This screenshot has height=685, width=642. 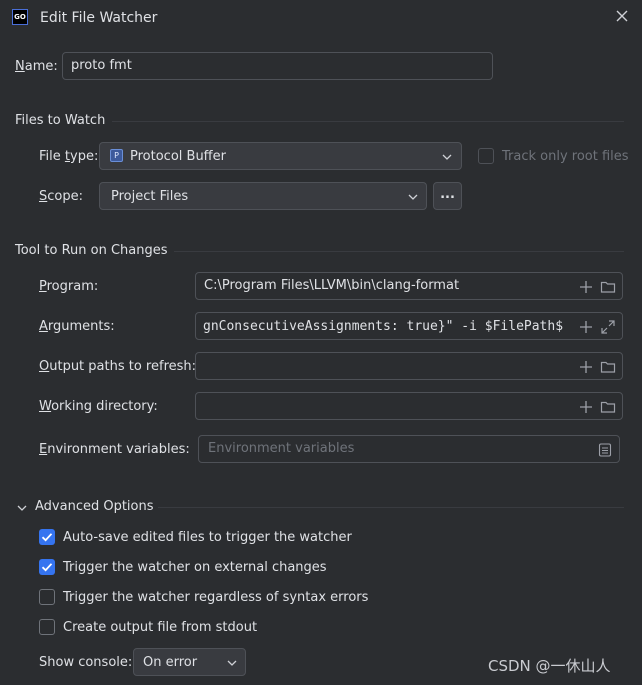 What do you see at coordinates (47, 597) in the screenshot?
I see `syntax-errors-checkbox` at bounding box center [47, 597].